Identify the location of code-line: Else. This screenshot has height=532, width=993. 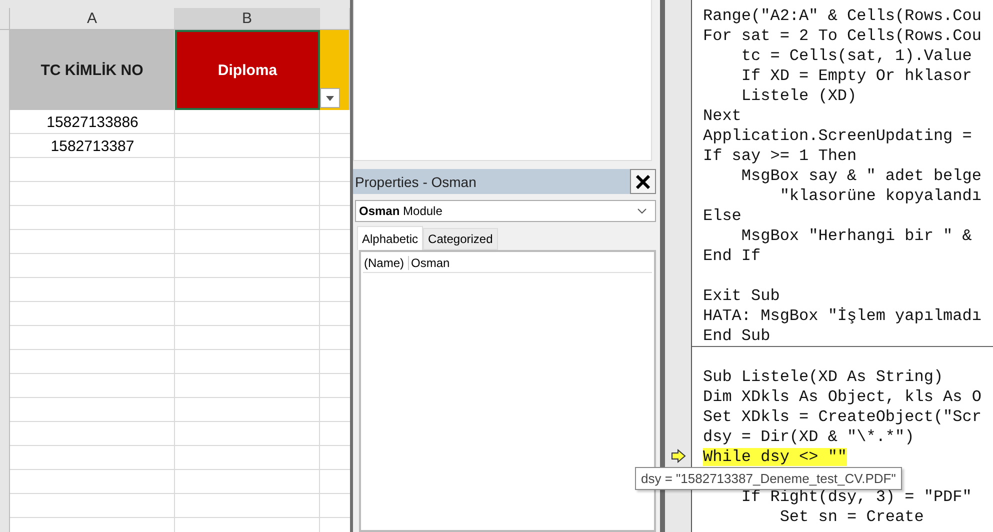
(722, 216).